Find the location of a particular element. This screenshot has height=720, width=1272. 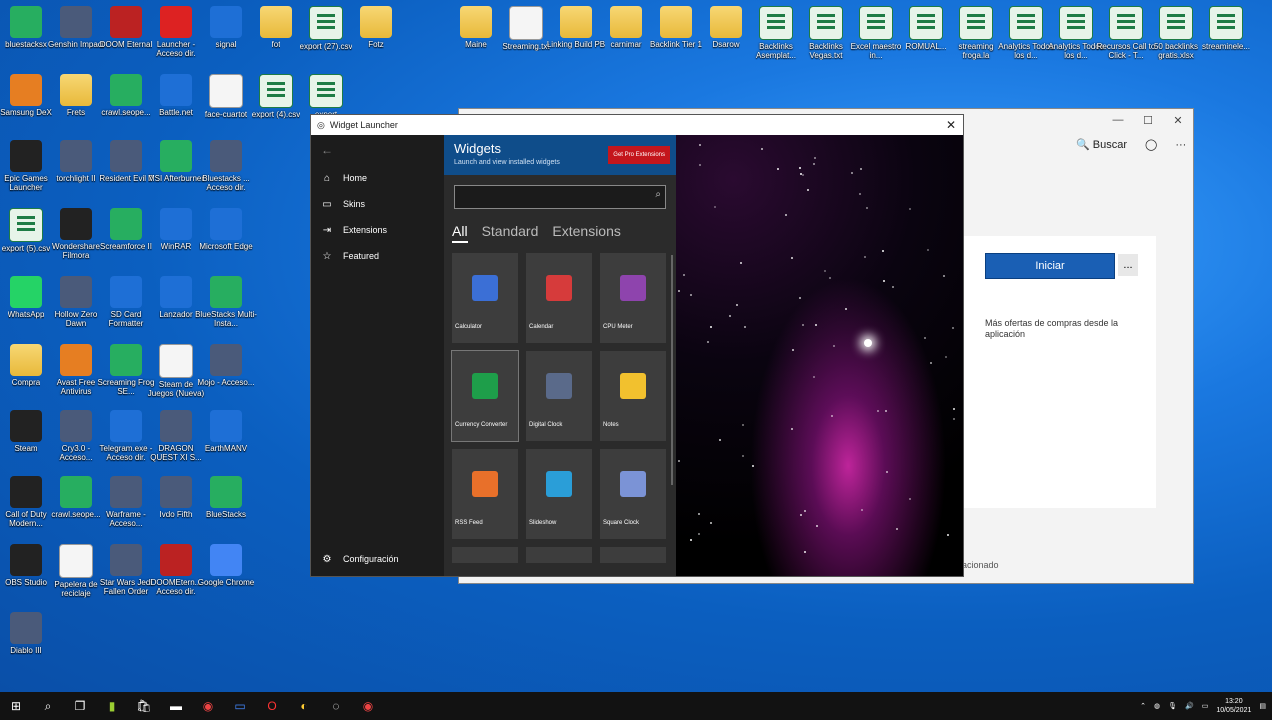

widget-tile: Currency Converter is located at coordinates (485, 396).